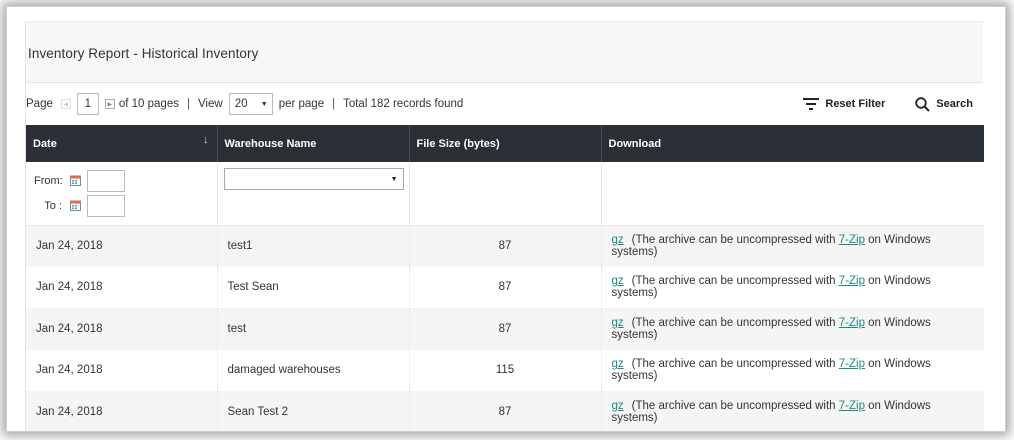  Describe the element at coordinates (403, 104) in the screenshot. I see `total-records: Total 182 records found` at that location.